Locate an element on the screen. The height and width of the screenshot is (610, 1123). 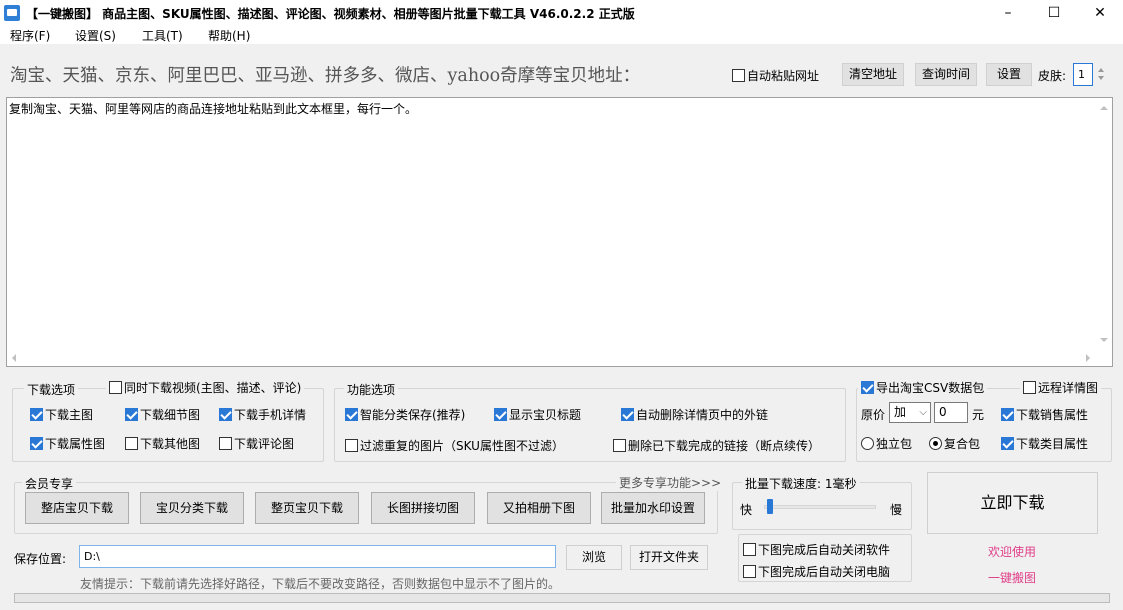
more-features-link: 更多专享功能>>> is located at coordinates (670, 482).